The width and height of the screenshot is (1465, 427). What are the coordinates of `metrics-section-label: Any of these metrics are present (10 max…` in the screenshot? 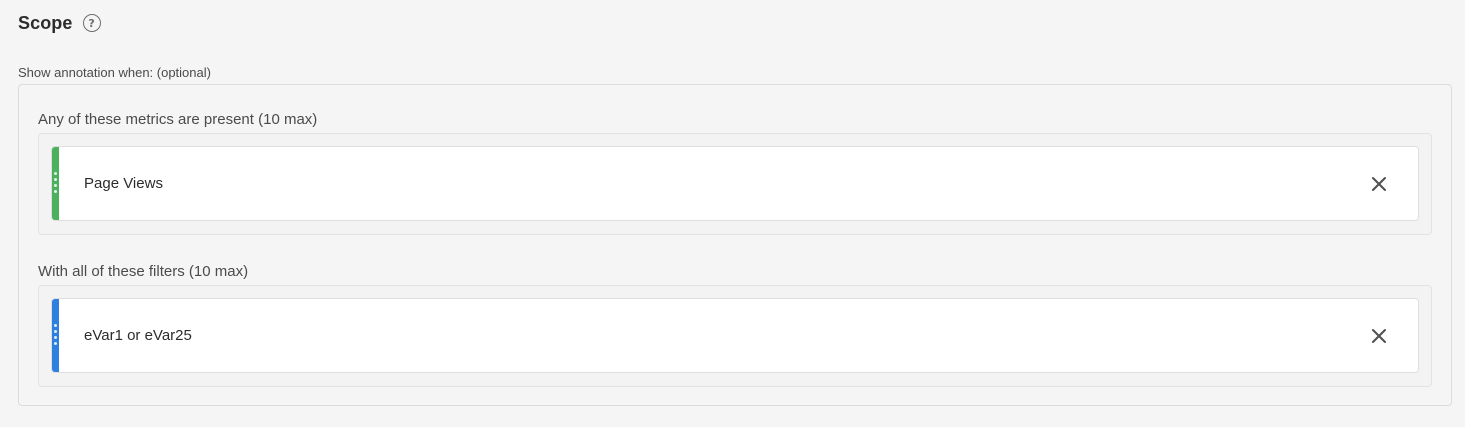 It's located at (178, 119).